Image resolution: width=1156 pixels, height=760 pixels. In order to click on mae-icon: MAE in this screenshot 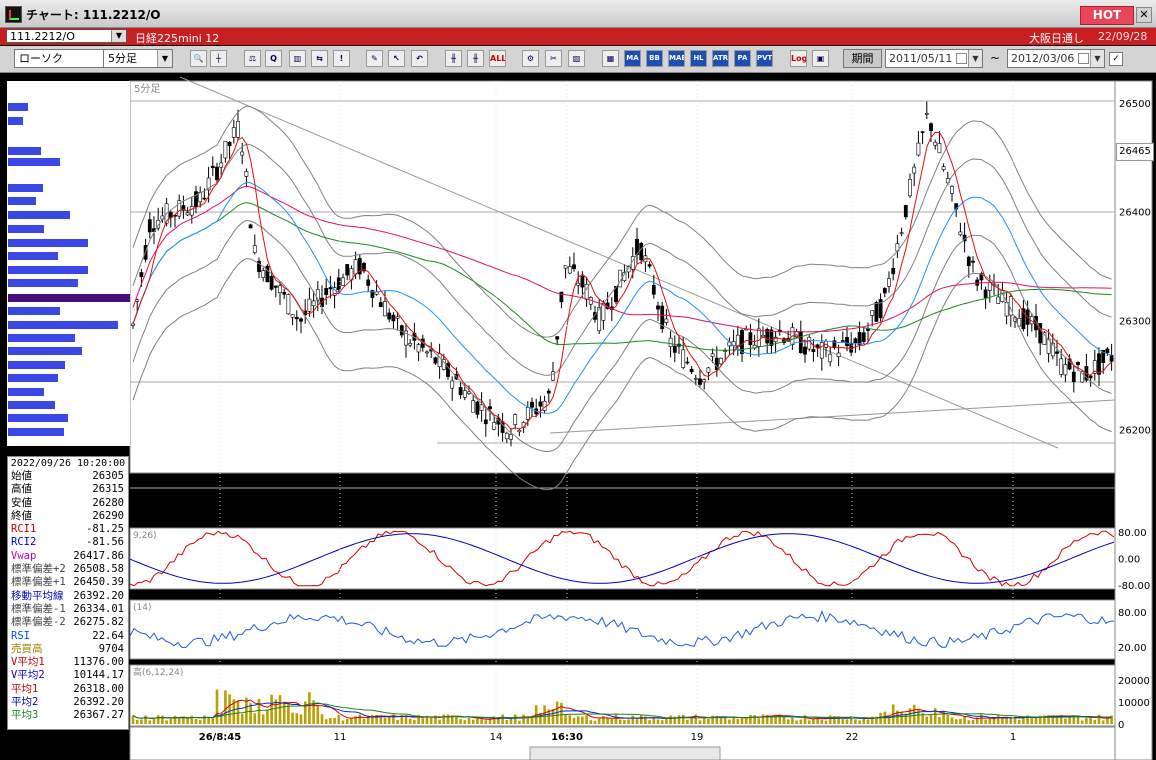, I will do `click(676, 58)`.